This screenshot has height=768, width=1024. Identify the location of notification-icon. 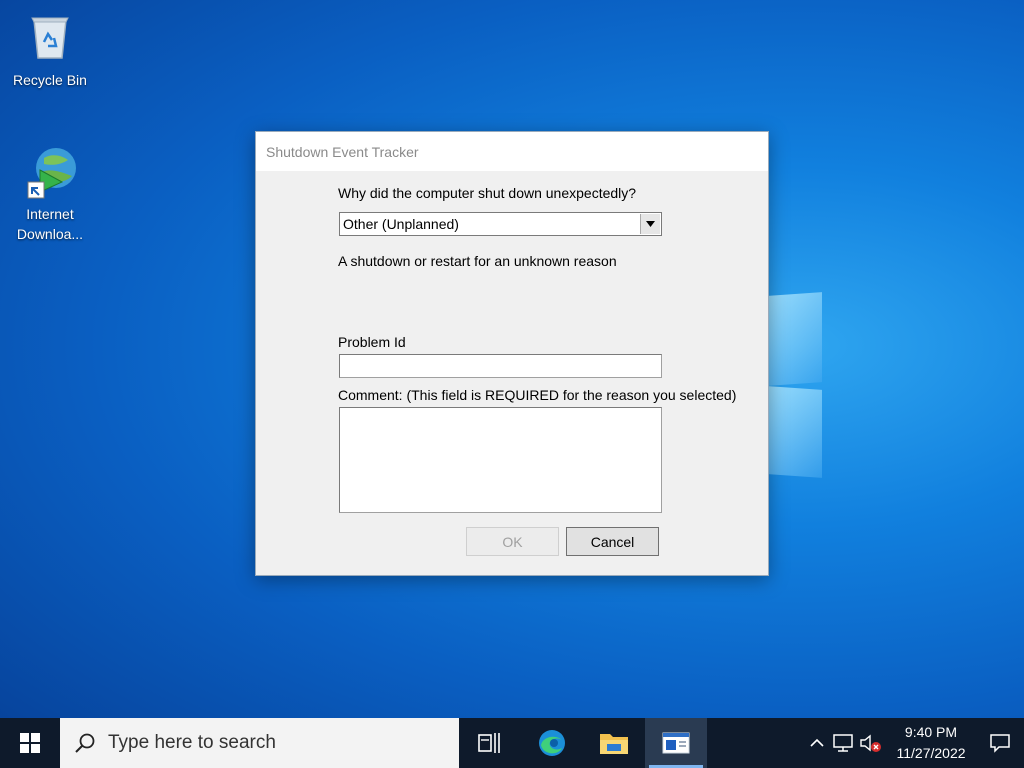
(1000, 743).